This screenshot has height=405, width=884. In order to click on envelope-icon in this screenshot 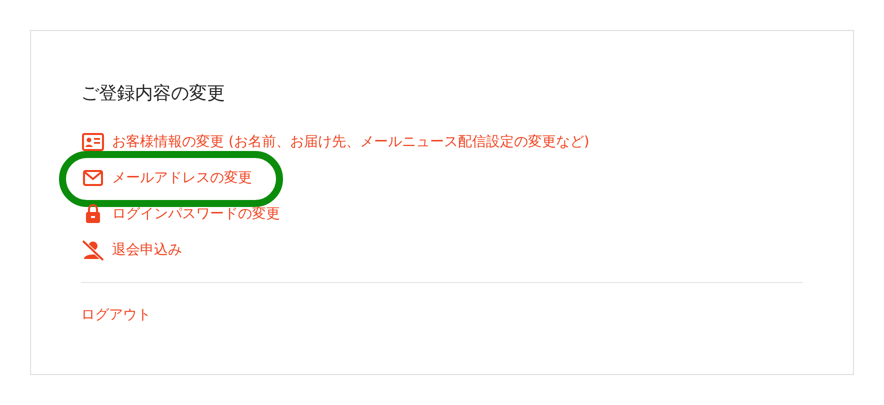, I will do `click(93, 178)`.